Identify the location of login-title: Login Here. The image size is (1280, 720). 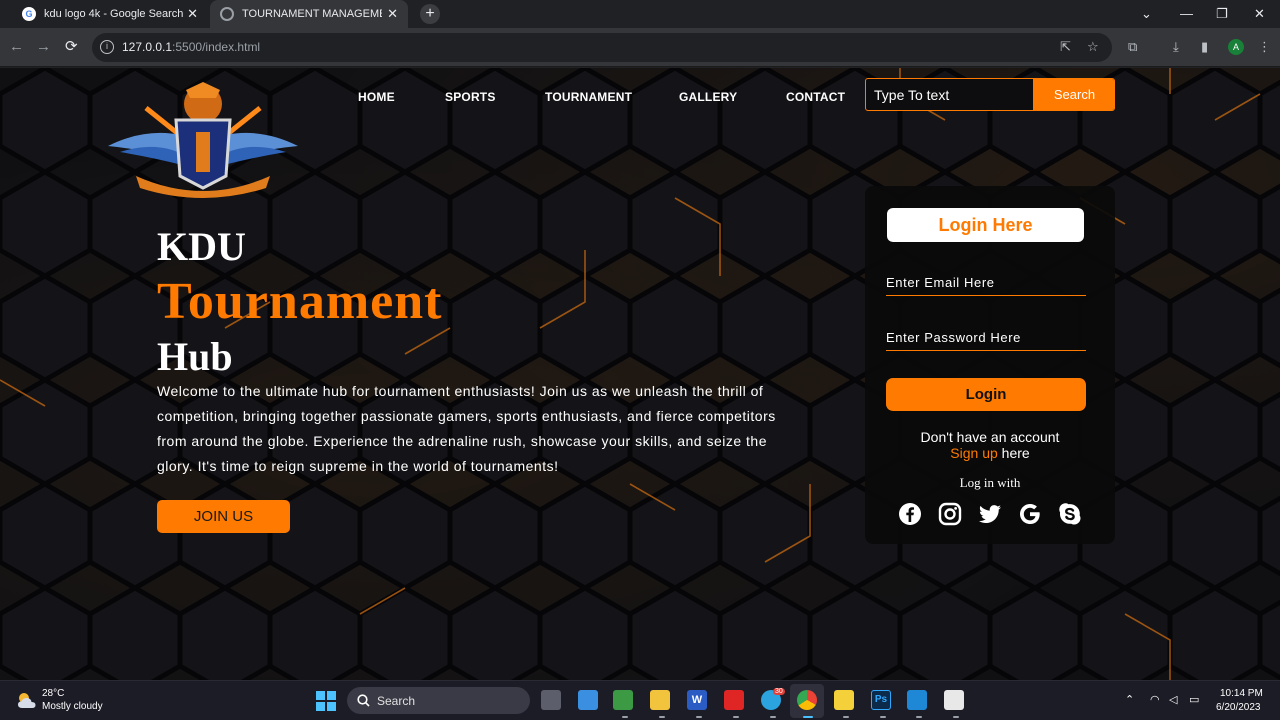
(985, 225).